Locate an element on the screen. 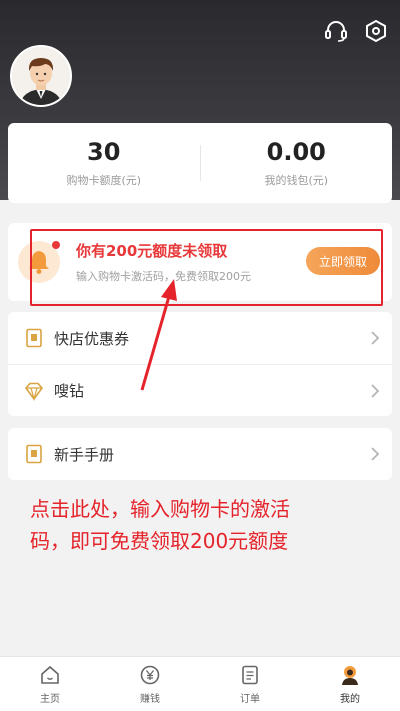 This screenshot has height=711, width=400. avatar-portrait-icon is located at coordinates (41, 76).